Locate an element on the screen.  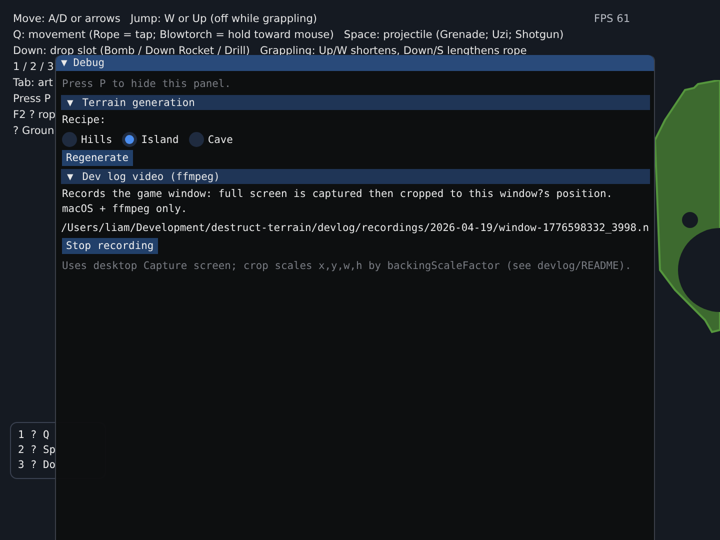
section-header: ▼ Dev log video (ffmpeg) is located at coordinates (355, 176).